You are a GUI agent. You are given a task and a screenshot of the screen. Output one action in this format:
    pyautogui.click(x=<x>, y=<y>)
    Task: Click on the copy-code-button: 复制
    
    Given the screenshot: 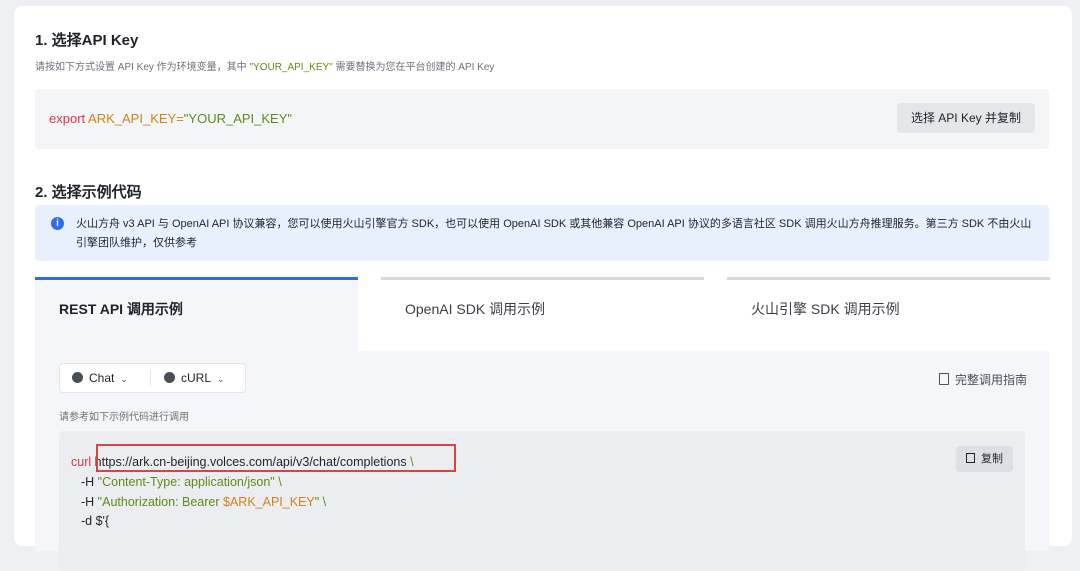 What is the action you would take?
    pyautogui.click(x=984, y=459)
    